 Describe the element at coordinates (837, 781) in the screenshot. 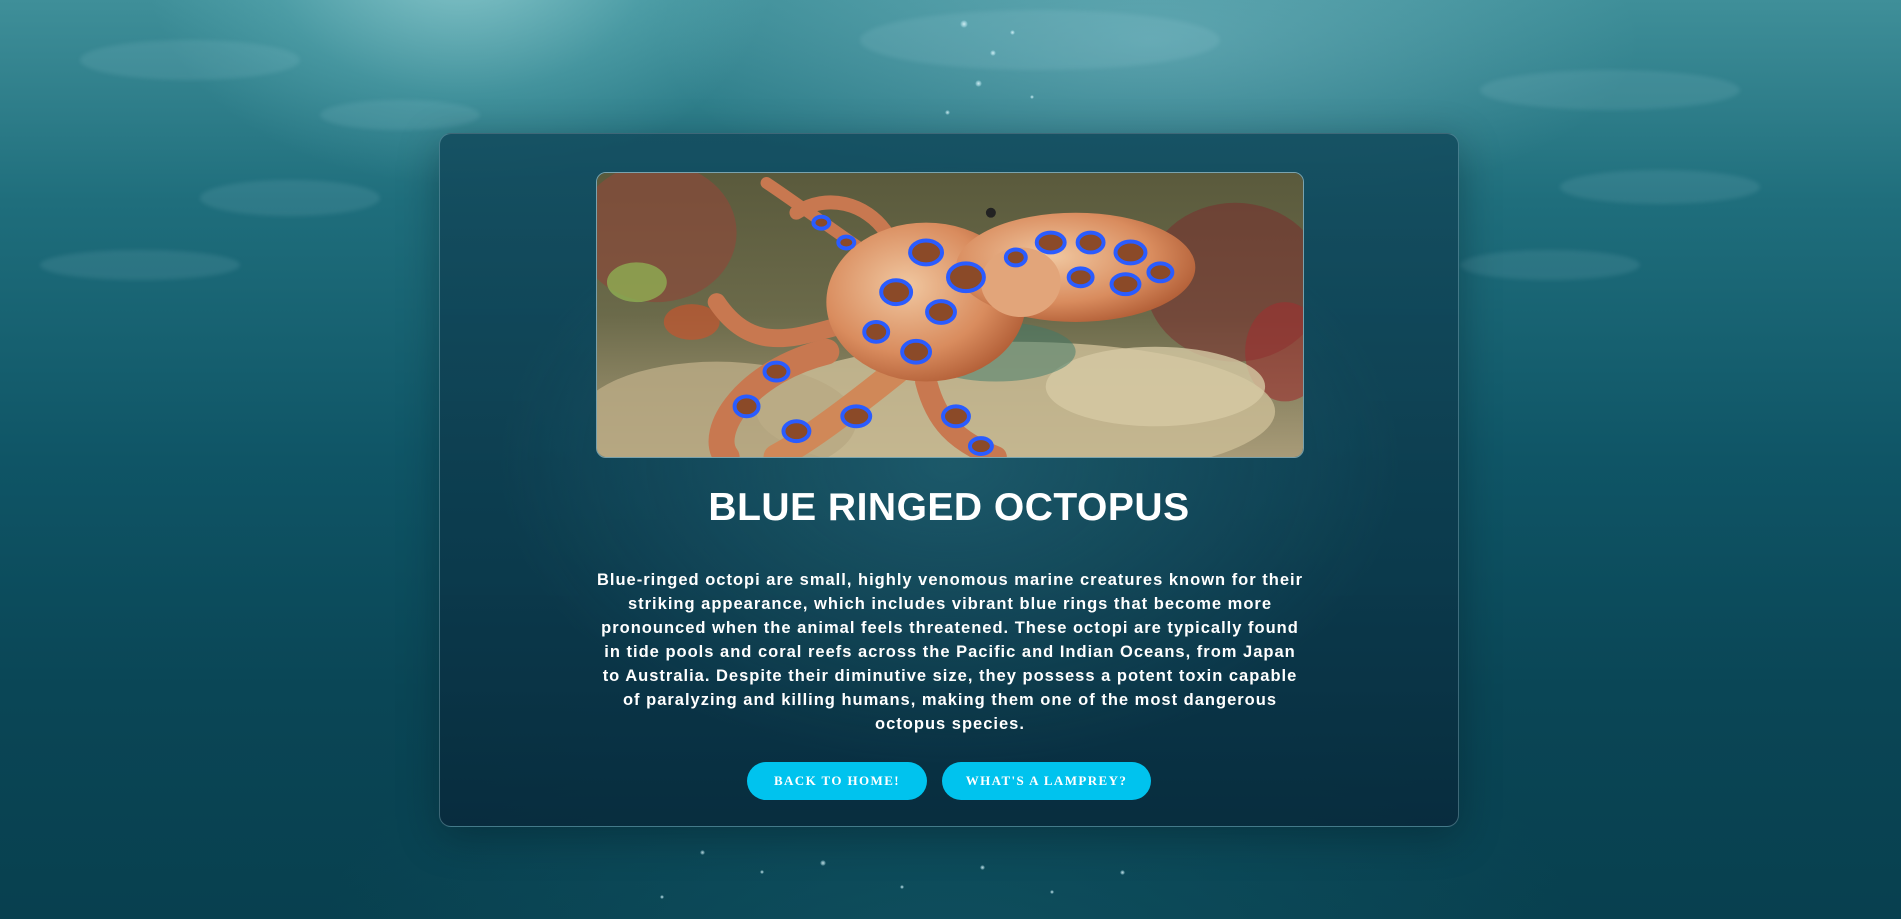

I see `back-to-home-button: BACK TO HOME!` at that location.